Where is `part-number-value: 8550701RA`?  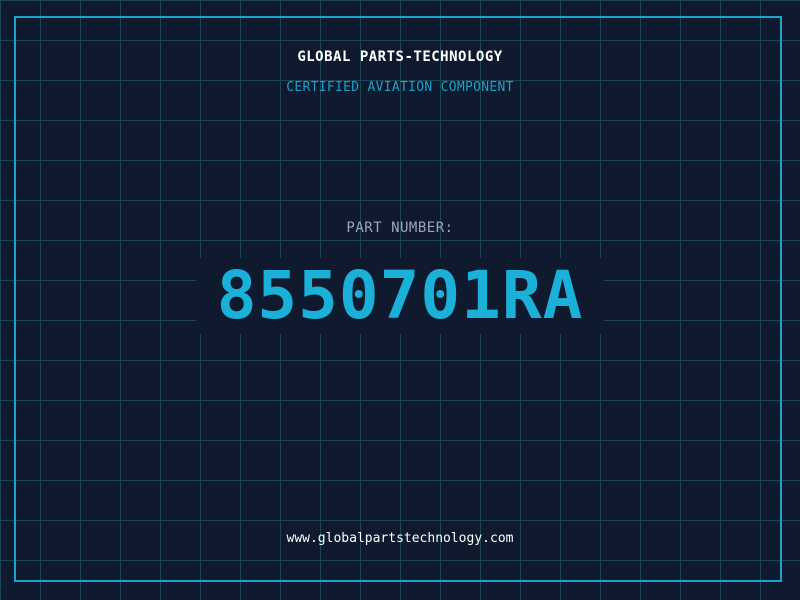
part-number-value: 8550701RA is located at coordinates (400, 295).